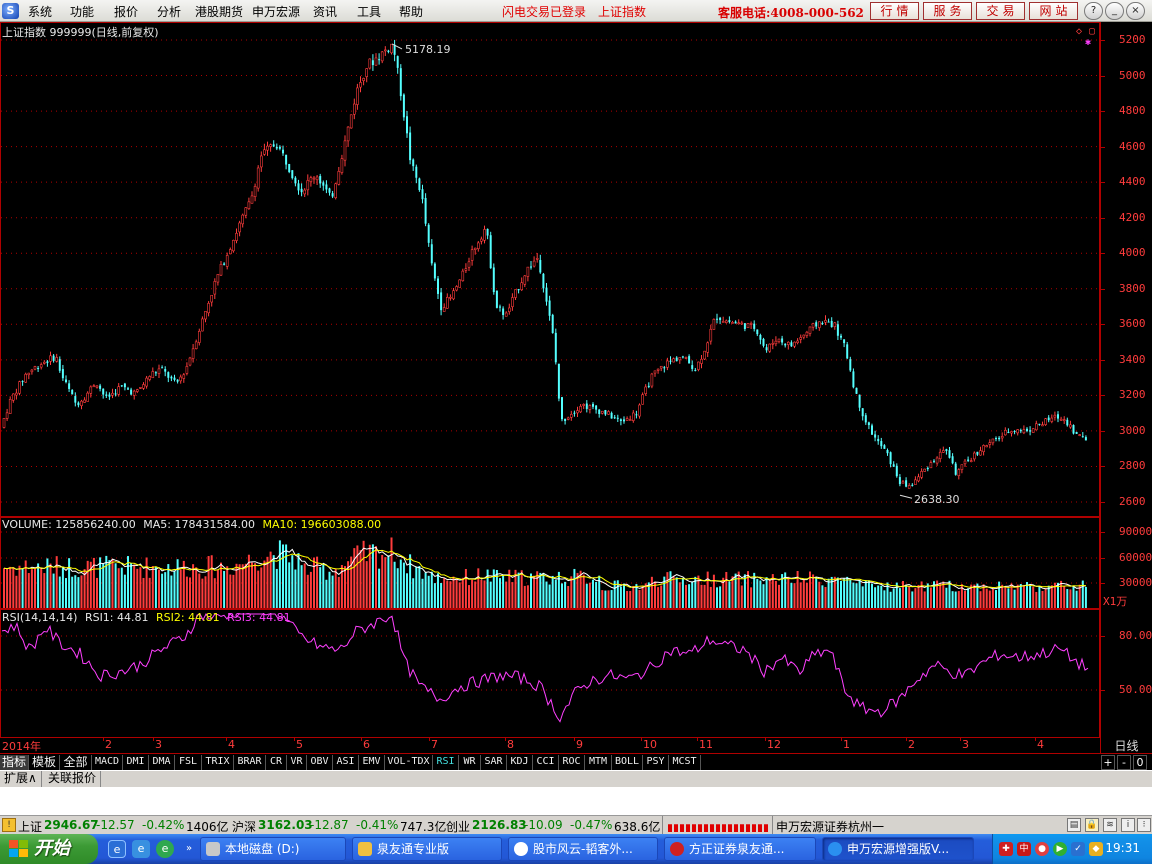 The width and height of the screenshot is (1152, 864). Describe the element at coordinates (718, 828) in the screenshot. I see `market-breadth-bar` at that location.